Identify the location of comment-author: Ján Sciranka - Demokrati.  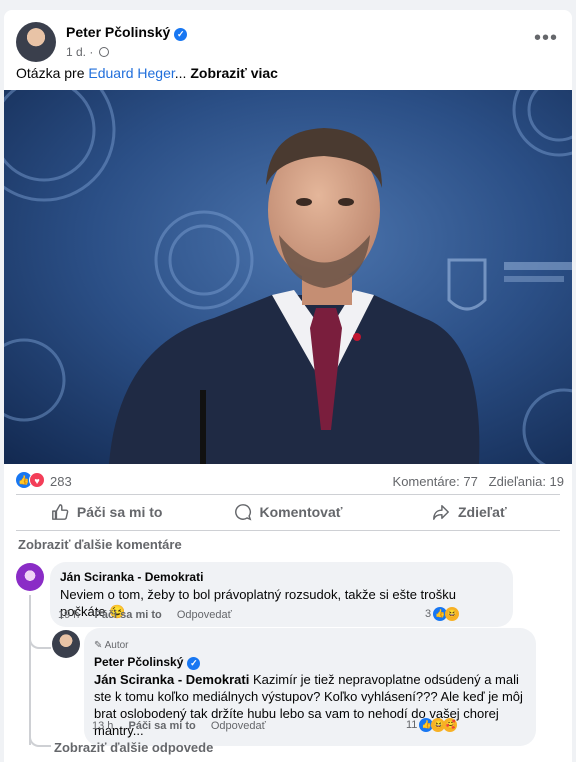
(281, 577).